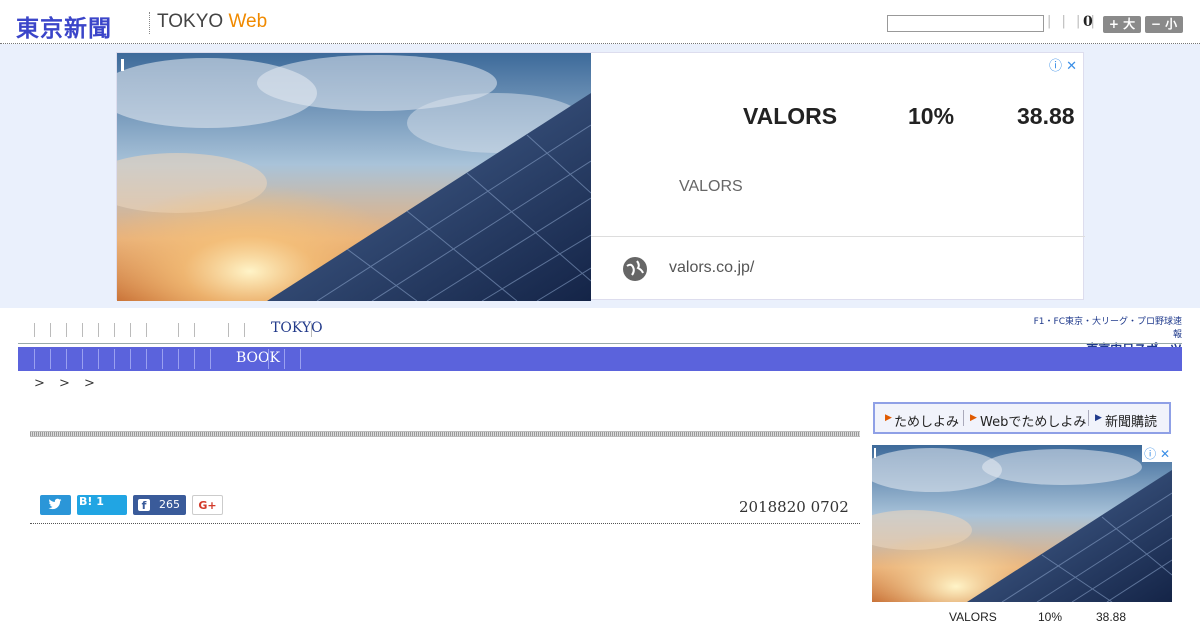 The width and height of the screenshot is (1200, 630). Describe the element at coordinates (1050, 617) in the screenshot. I see `sidebar-ad-discount: 10%` at that location.